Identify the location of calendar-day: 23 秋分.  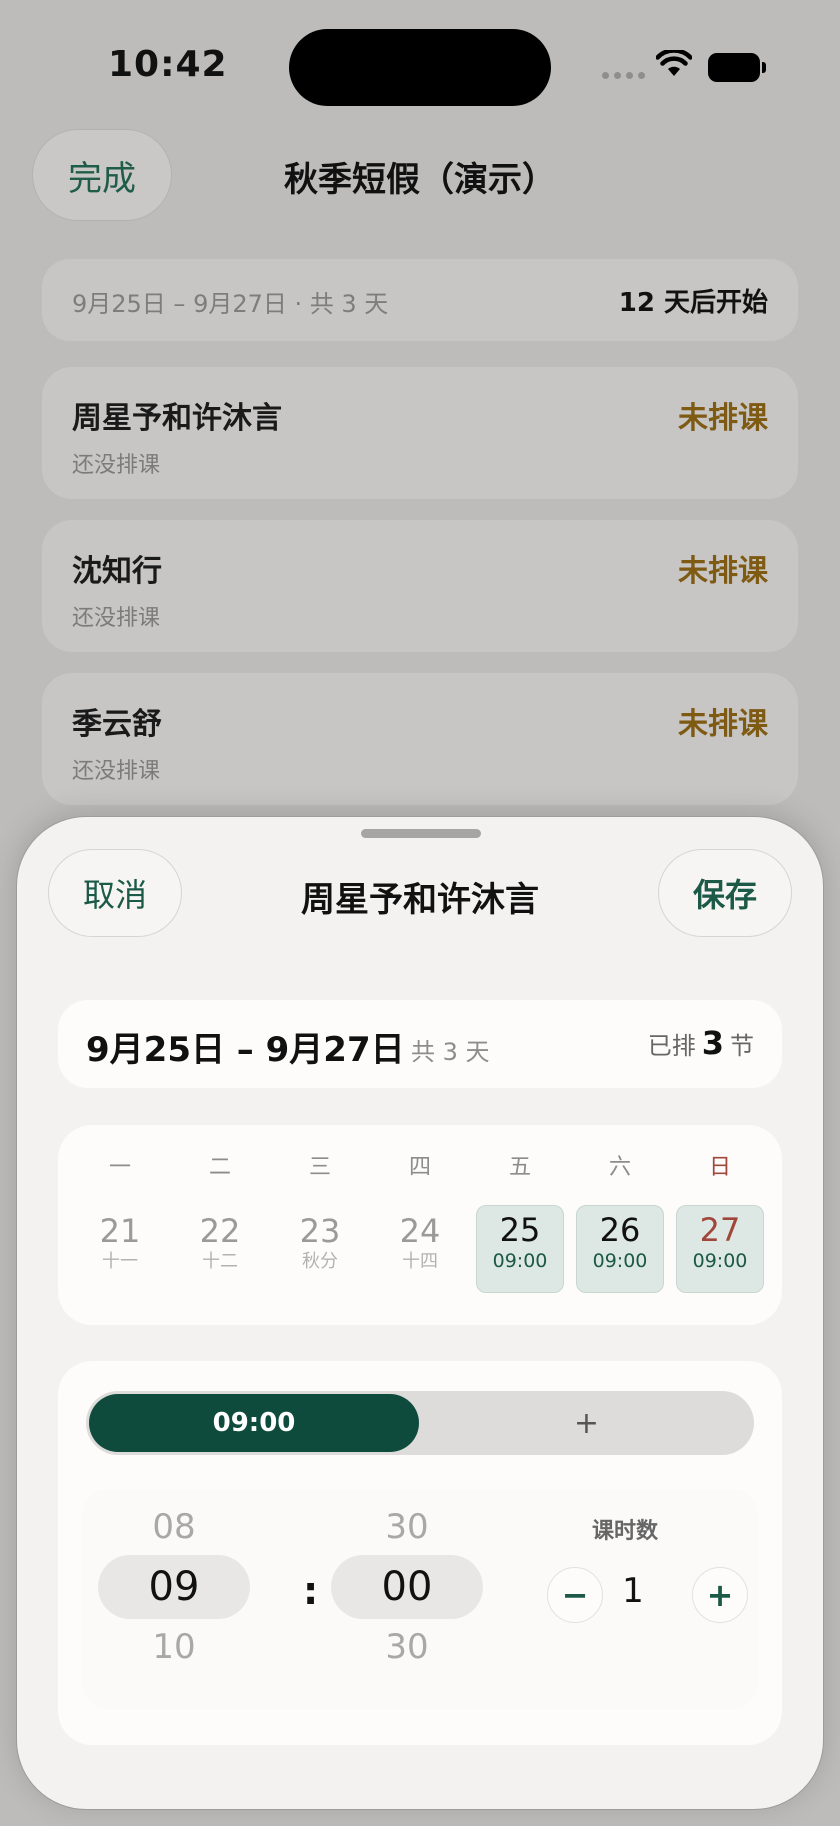
(320, 1249).